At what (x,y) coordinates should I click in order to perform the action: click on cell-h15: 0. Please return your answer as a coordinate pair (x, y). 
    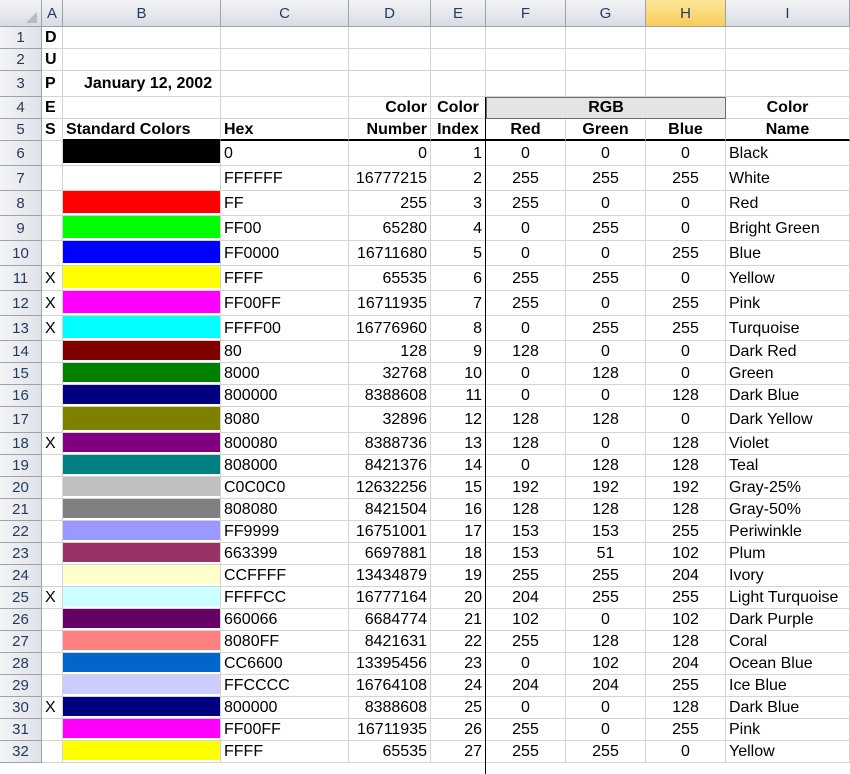
    Looking at the image, I should click on (686, 374).